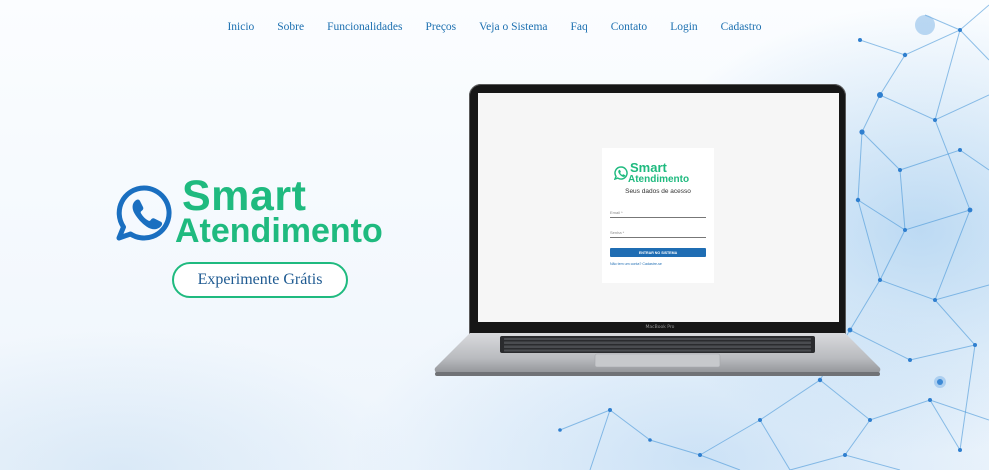  I want to click on email-label: Email *, so click(616, 212).